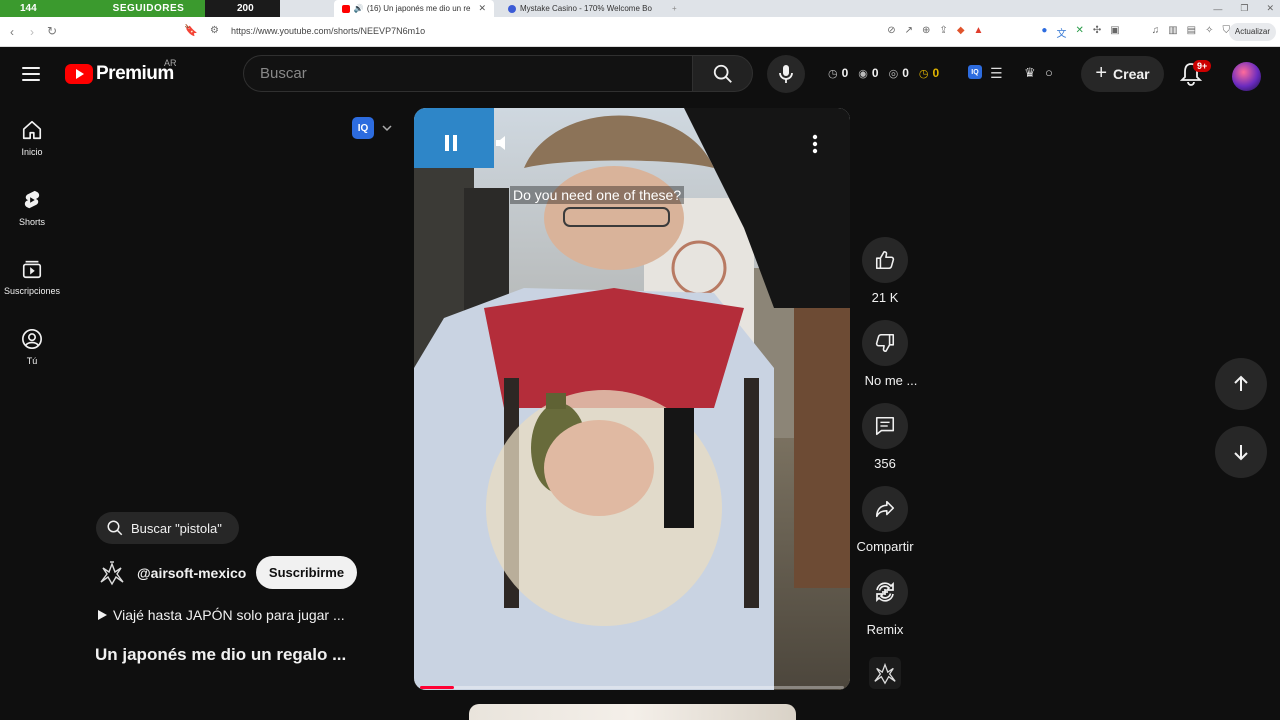 The height and width of the screenshot is (720, 1280). Describe the element at coordinates (961, 32) in the screenshot. I see `brave-shield-icon: ◆` at that location.